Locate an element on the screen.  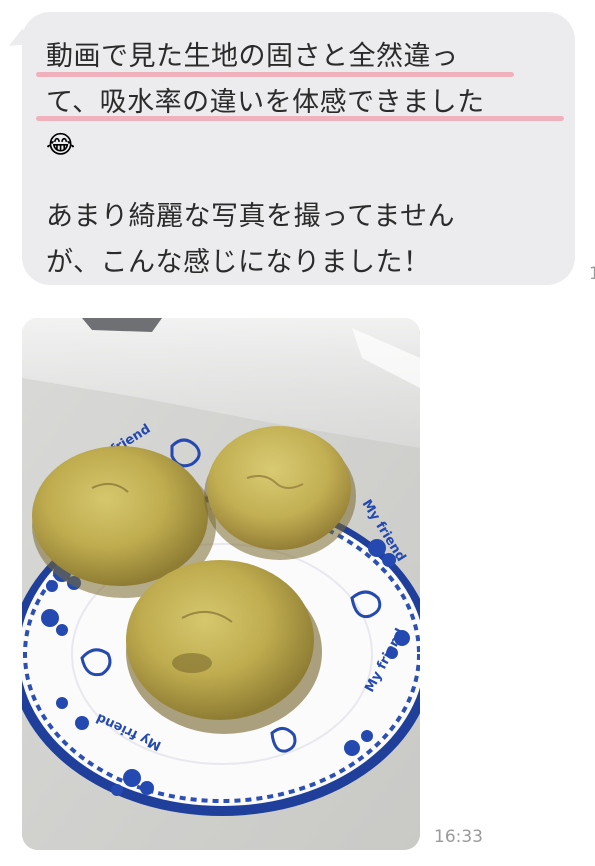
message-timestamp: 16:33 is located at coordinates (458, 837).